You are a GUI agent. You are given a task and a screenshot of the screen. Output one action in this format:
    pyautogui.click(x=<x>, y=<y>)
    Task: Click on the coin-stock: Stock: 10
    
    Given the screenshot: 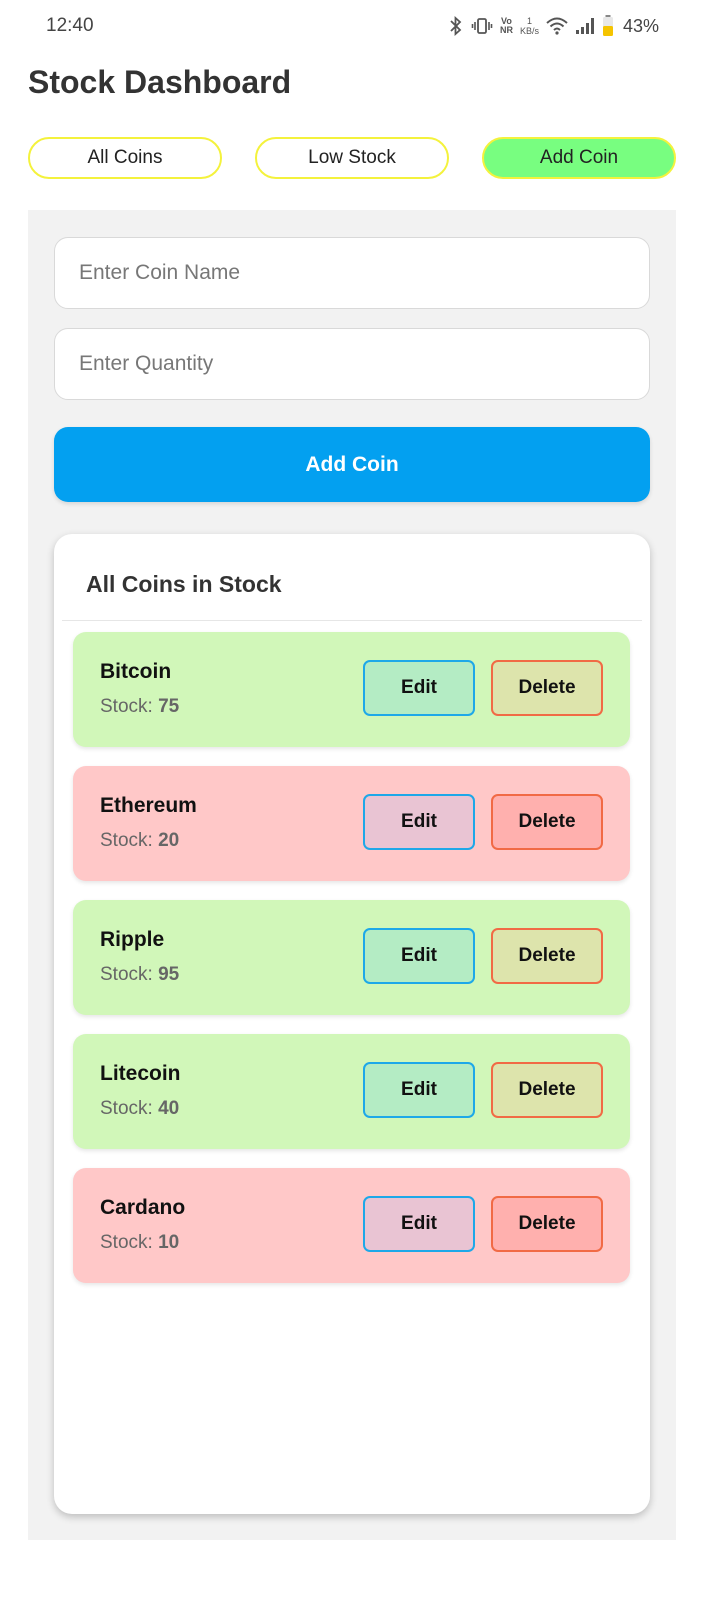 What is the action you would take?
    pyautogui.click(x=139, y=1243)
    